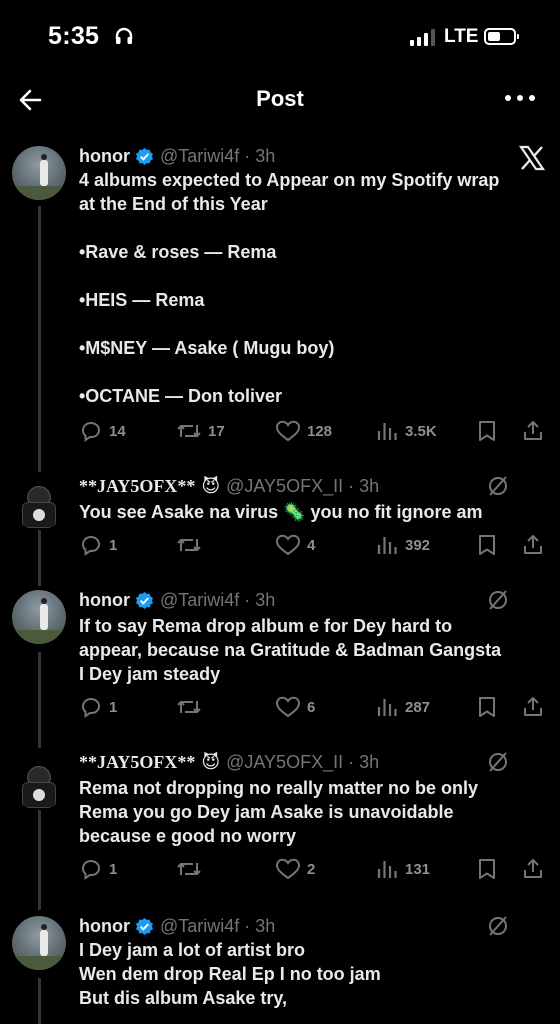 The height and width of the screenshot is (1024, 560). What do you see at coordinates (180, 396) in the screenshot?
I see `tweet-line: •OCTANE — Don toliver` at bounding box center [180, 396].